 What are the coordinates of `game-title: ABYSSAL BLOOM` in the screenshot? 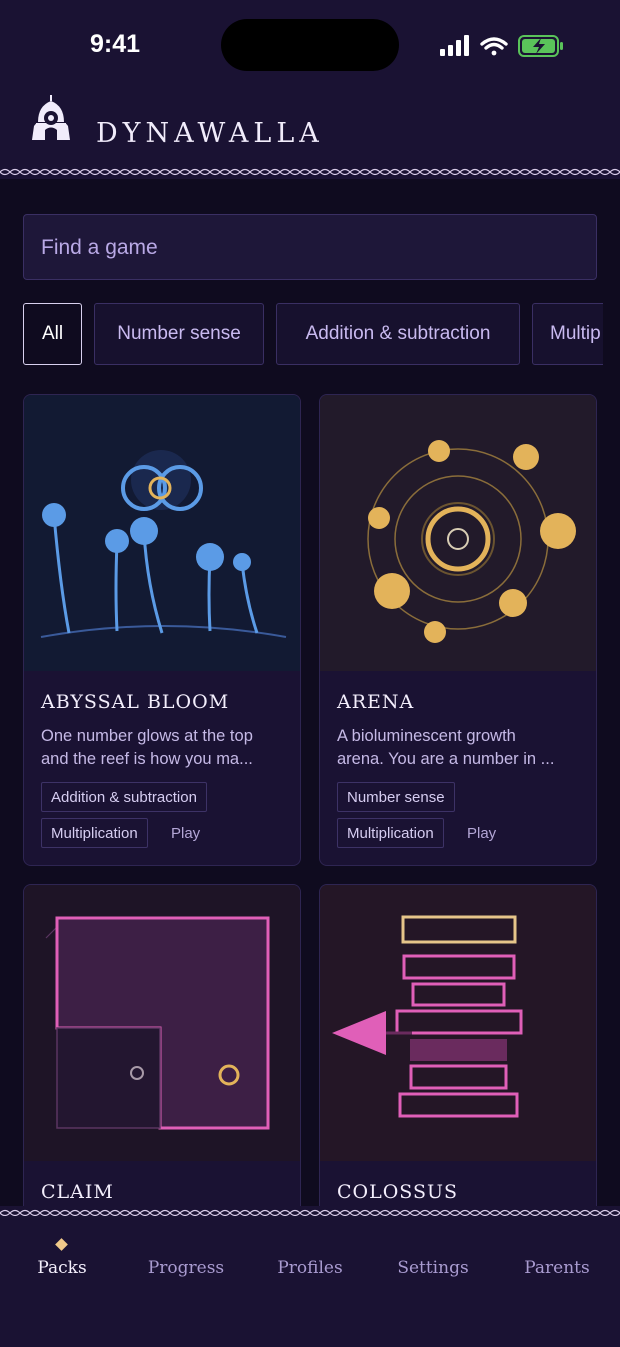 It's located at (135, 702).